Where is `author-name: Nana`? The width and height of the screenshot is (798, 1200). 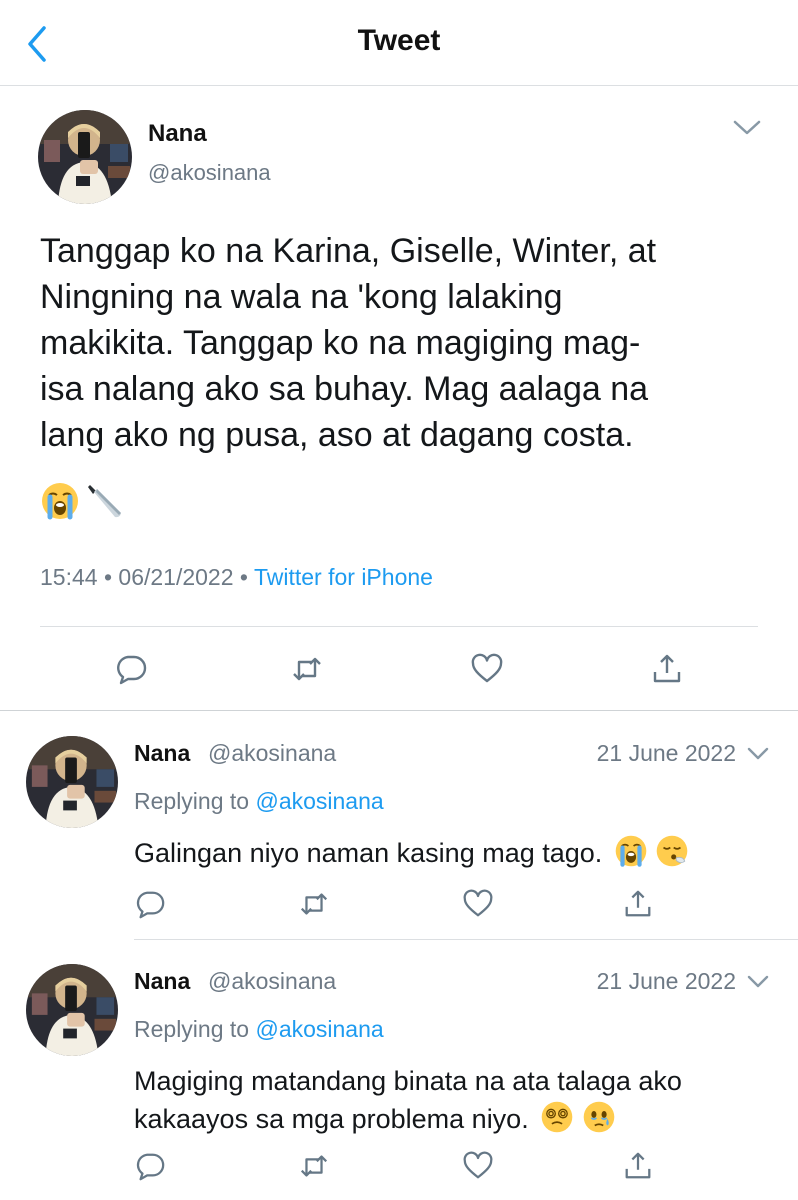 author-name: Nana is located at coordinates (177, 134).